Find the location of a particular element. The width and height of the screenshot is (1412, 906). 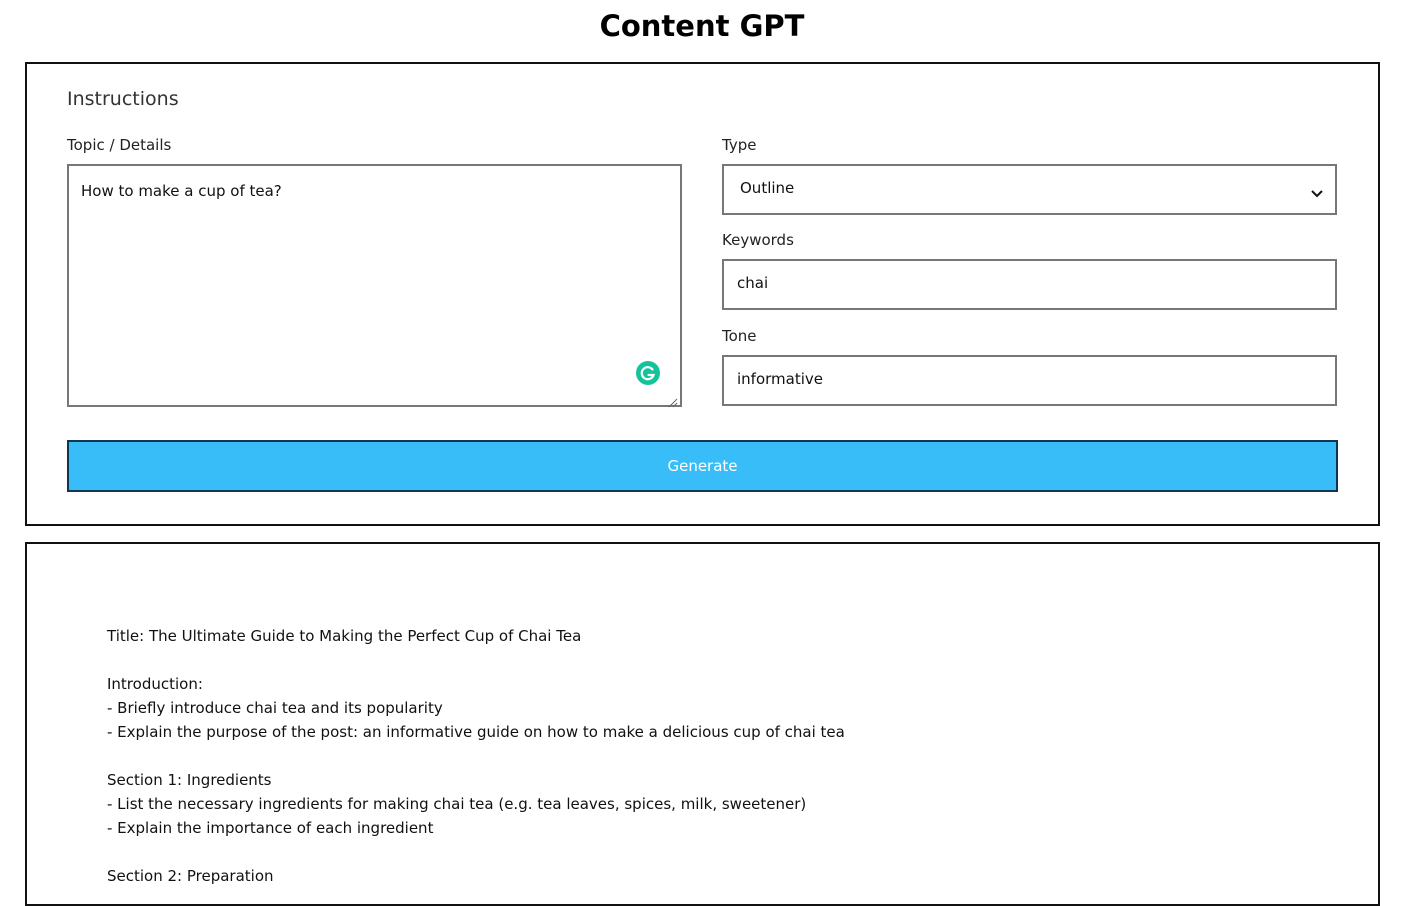

topic-value: How to make a cup of tea? is located at coordinates (181, 191).